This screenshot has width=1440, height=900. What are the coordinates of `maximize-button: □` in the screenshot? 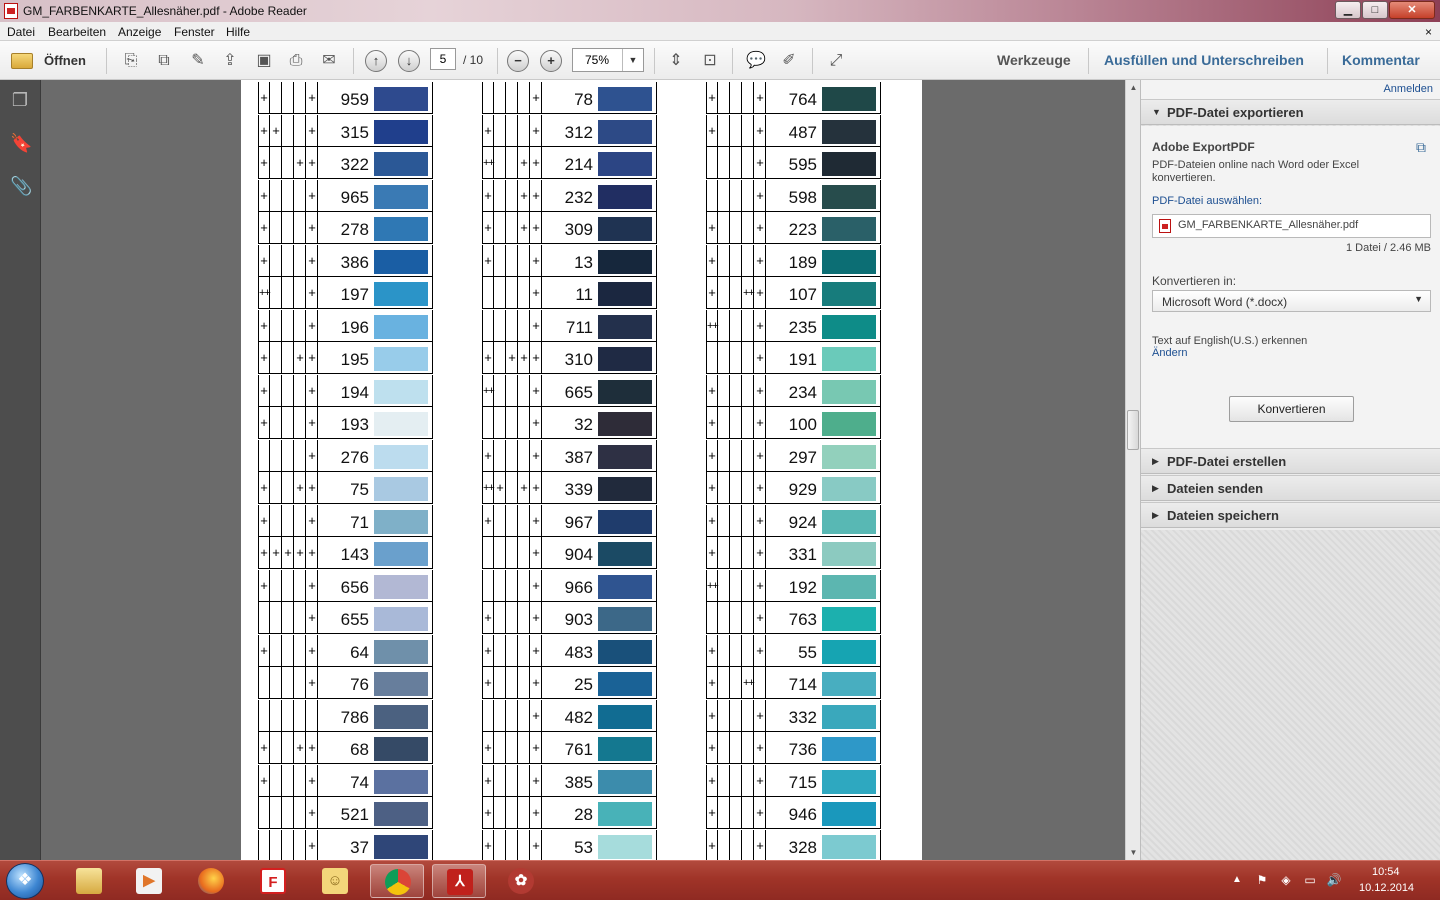 It's located at (1375, 10).